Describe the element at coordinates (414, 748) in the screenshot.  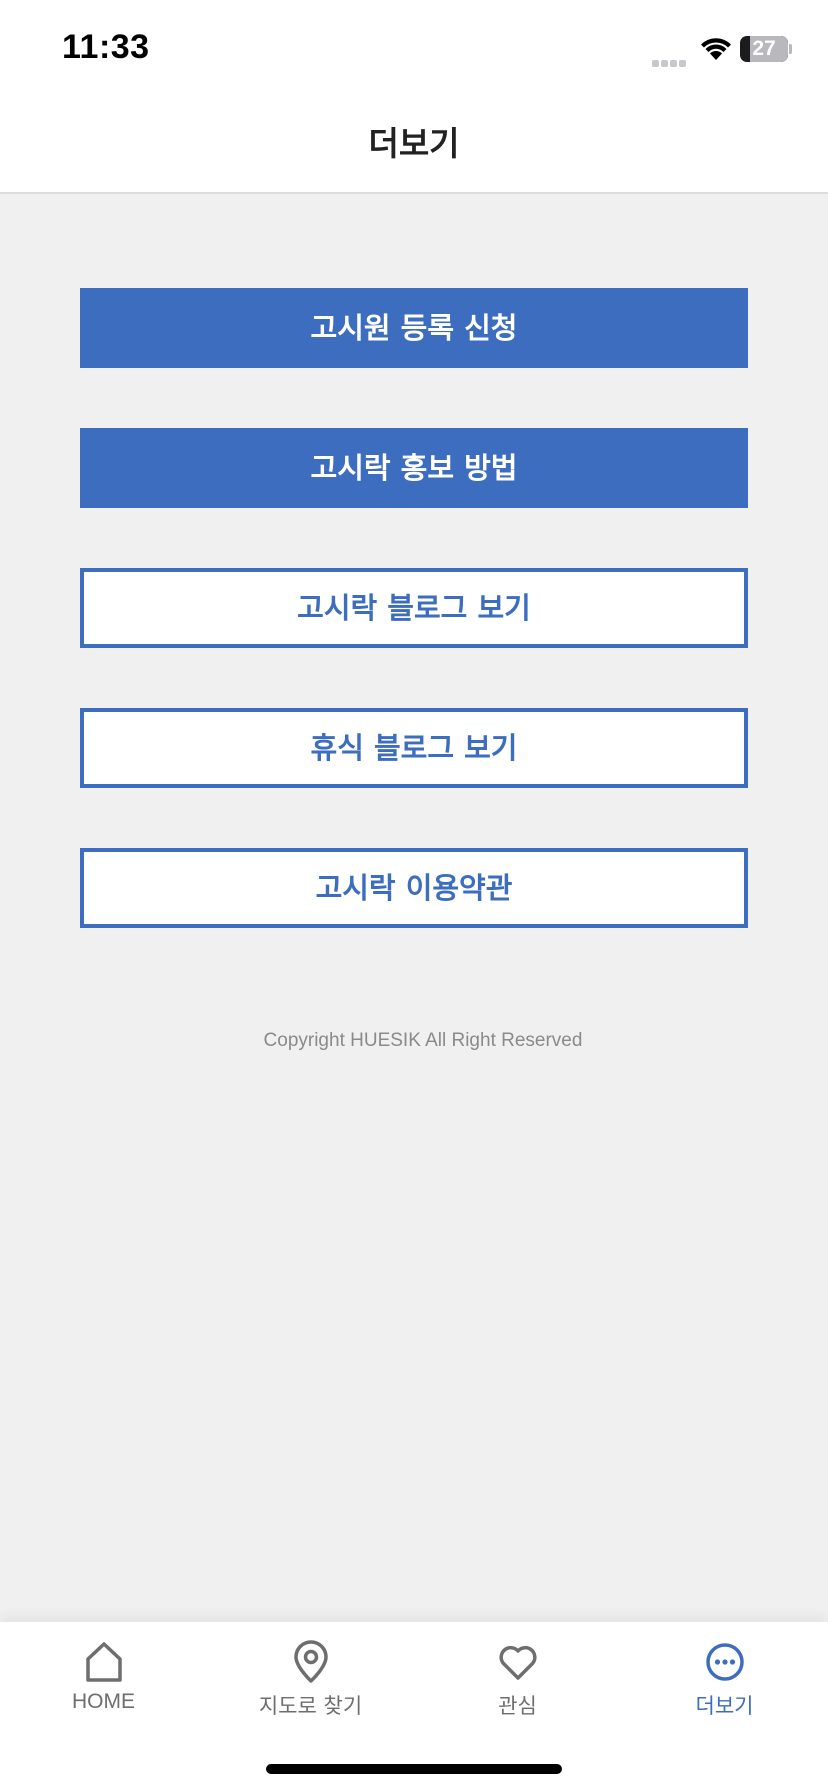
I see `huesik-blog-button: 휴식 블로그 보기` at that location.